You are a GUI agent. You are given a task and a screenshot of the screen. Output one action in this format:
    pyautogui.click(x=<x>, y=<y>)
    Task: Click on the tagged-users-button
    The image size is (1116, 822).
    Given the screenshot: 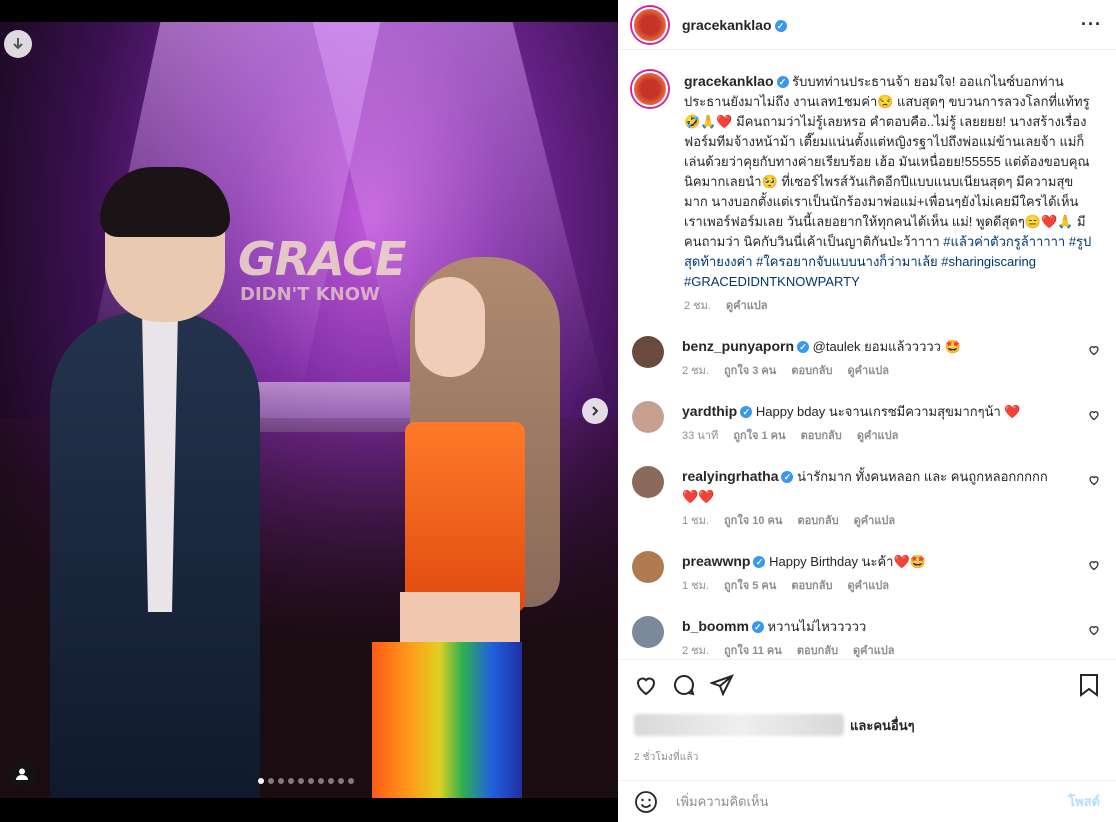 What is the action you would take?
    pyautogui.click(x=22, y=774)
    